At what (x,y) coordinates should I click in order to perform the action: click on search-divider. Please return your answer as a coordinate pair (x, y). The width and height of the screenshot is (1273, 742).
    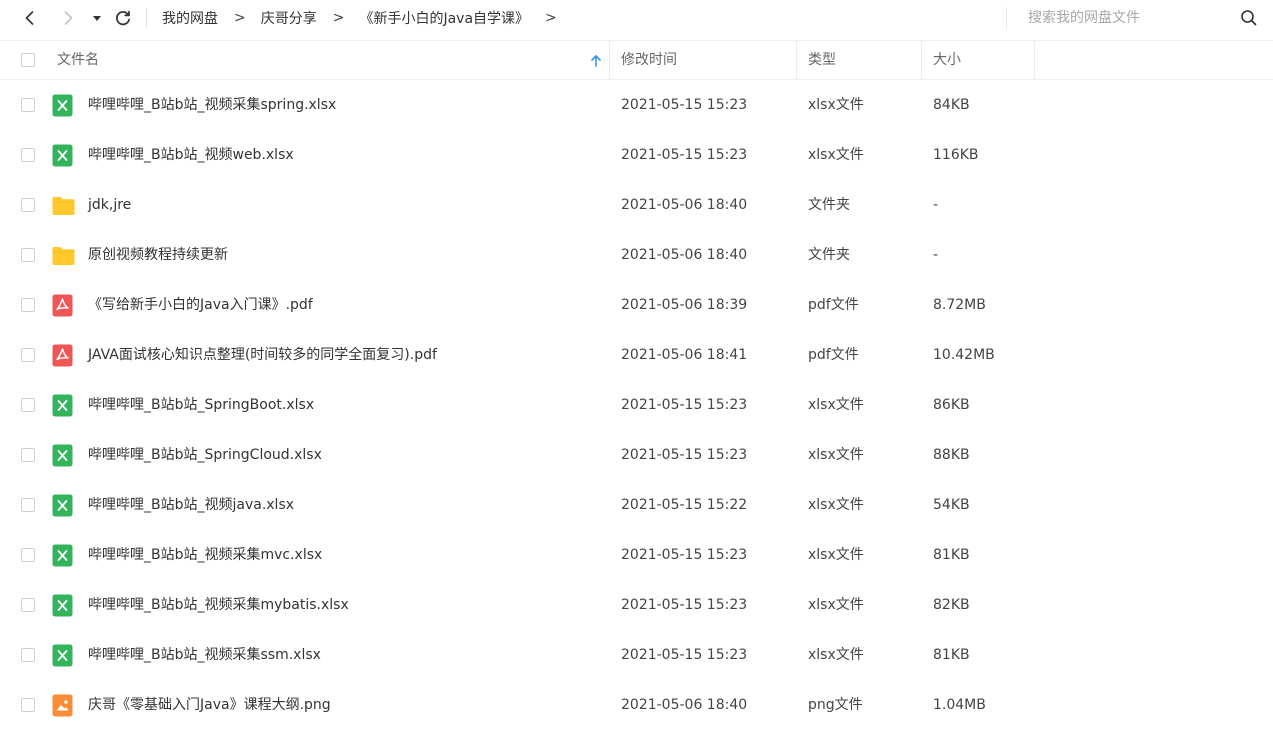
    Looking at the image, I should click on (1006, 18).